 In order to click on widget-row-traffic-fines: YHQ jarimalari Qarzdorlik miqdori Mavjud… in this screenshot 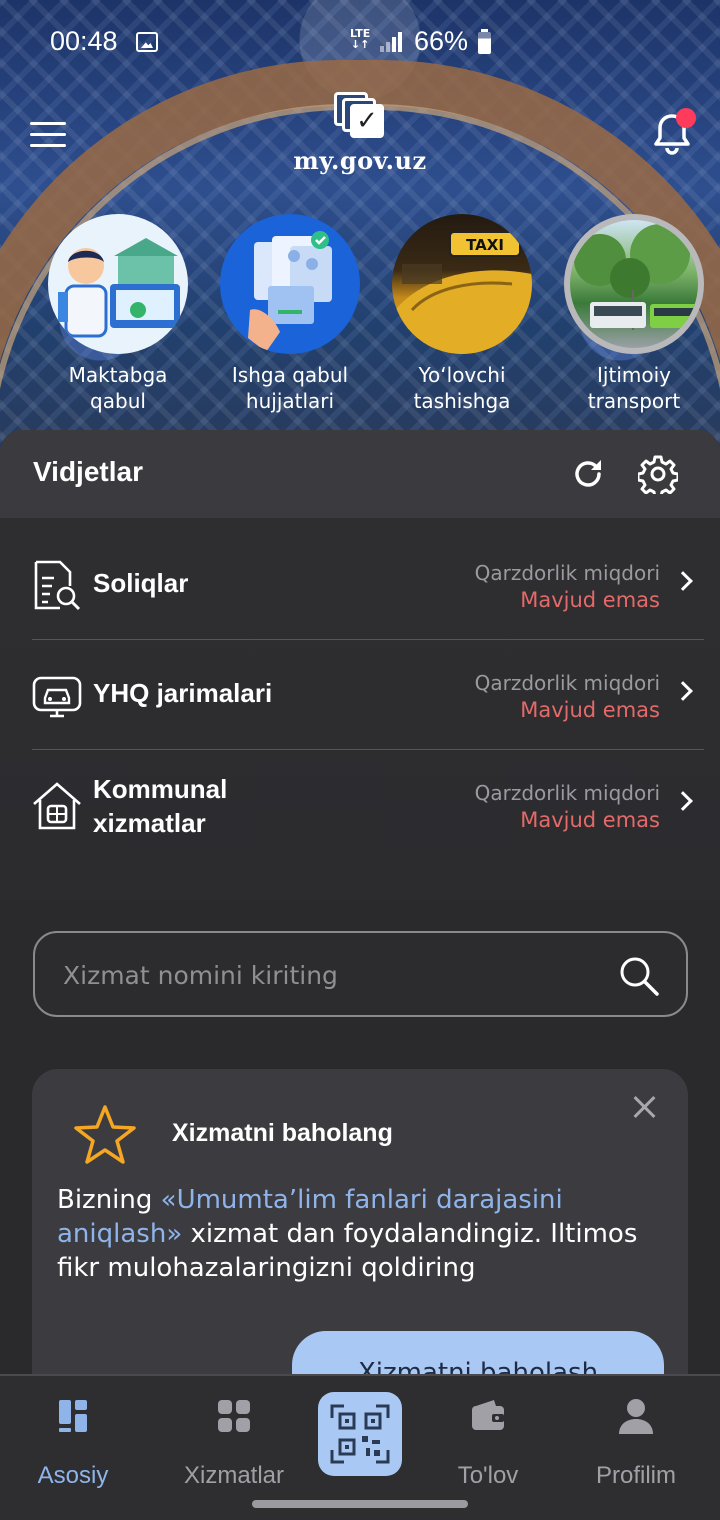, I will do `click(368, 695)`.